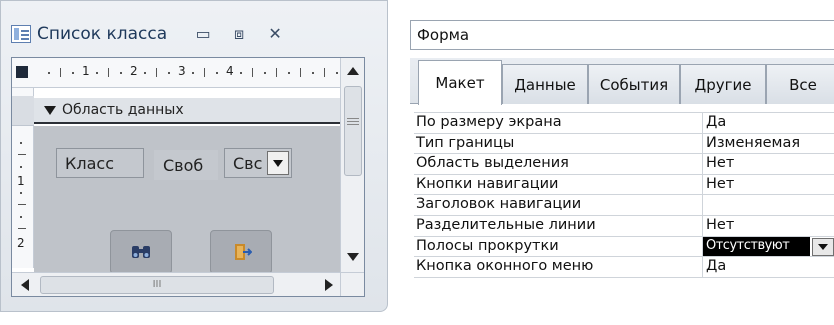  I want to click on tab-layout: Макет, so click(460, 82).